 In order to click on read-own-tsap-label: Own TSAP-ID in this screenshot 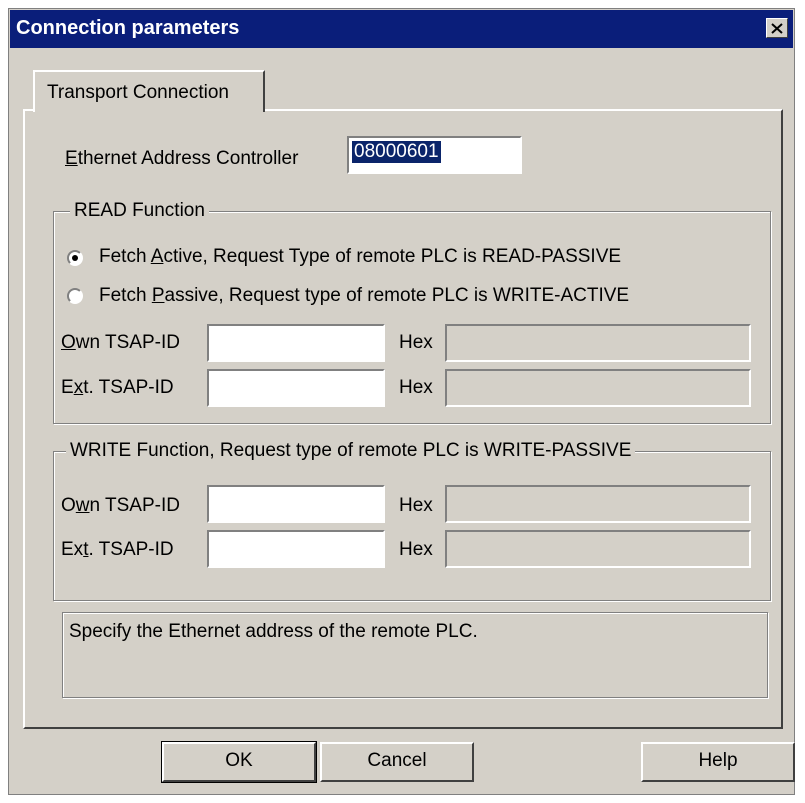, I will do `click(120, 342)`.